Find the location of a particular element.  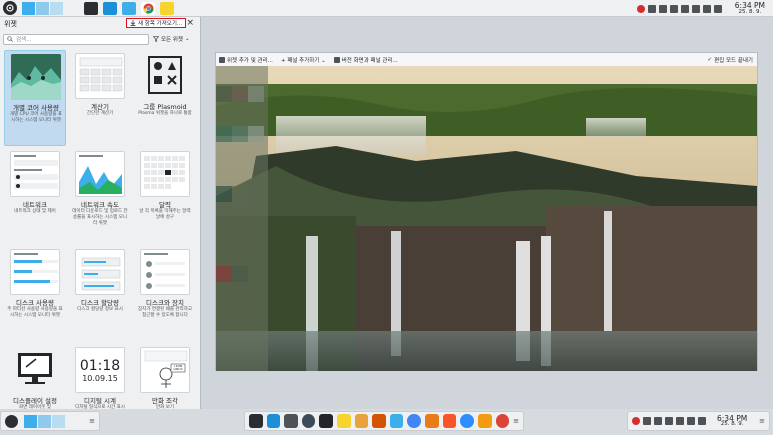

comic-text: I RUN LINUX is located at coordinates (178, 367).